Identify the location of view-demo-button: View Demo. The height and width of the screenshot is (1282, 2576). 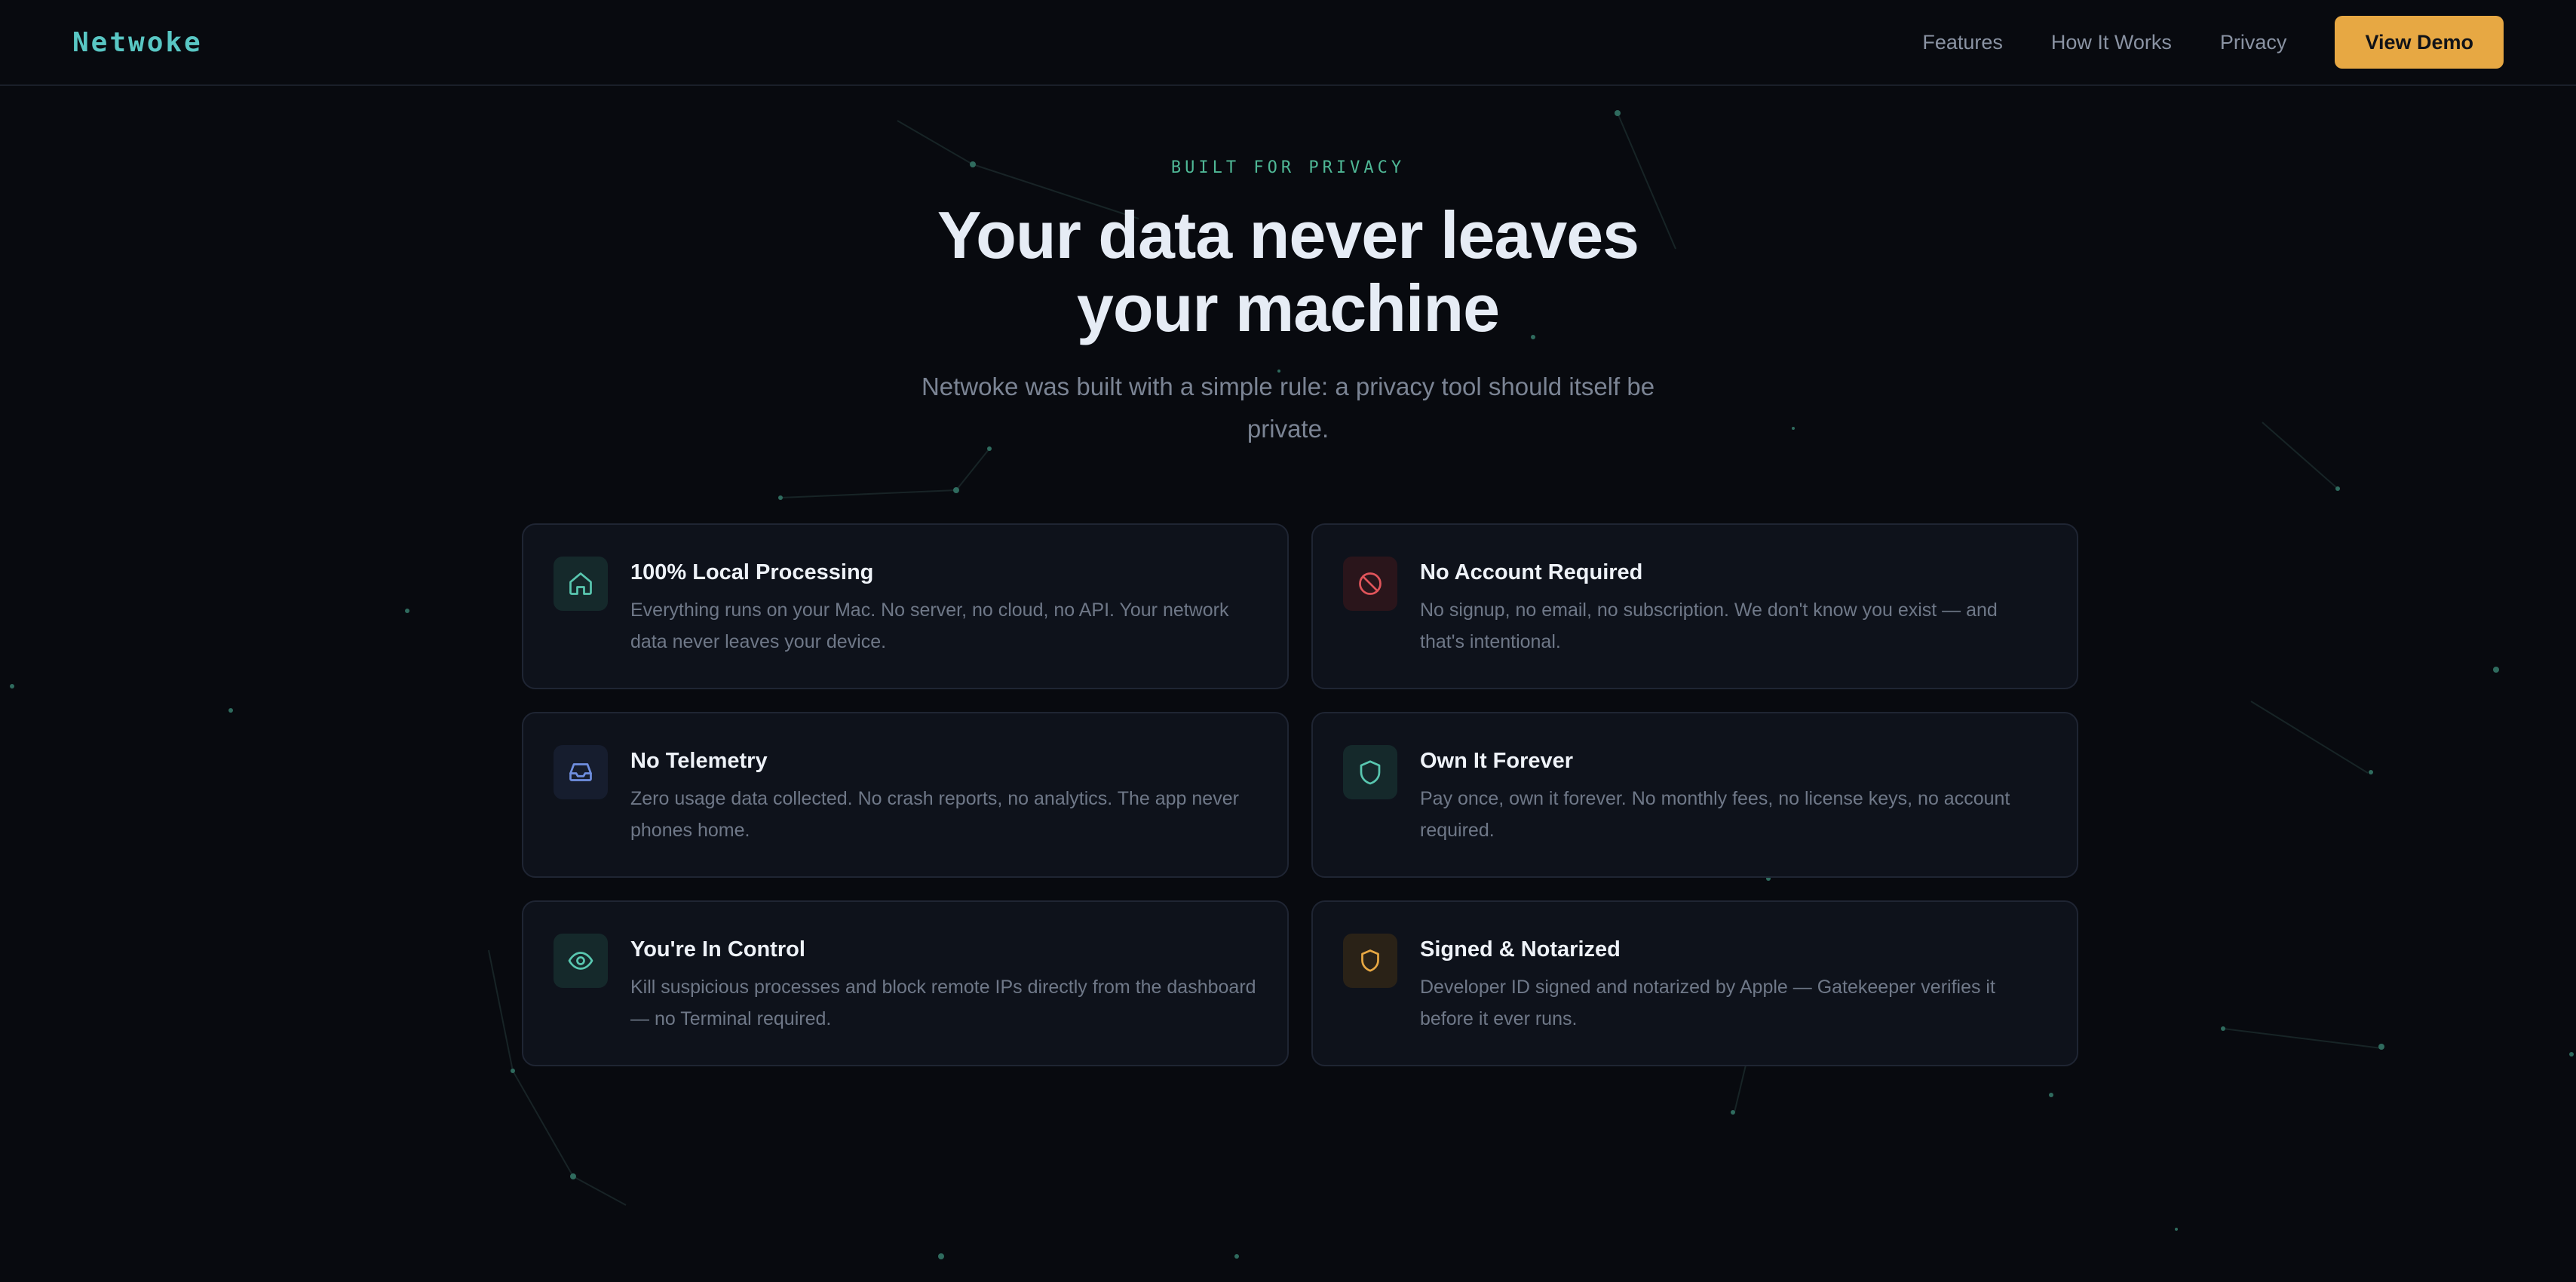
(2419, 43).